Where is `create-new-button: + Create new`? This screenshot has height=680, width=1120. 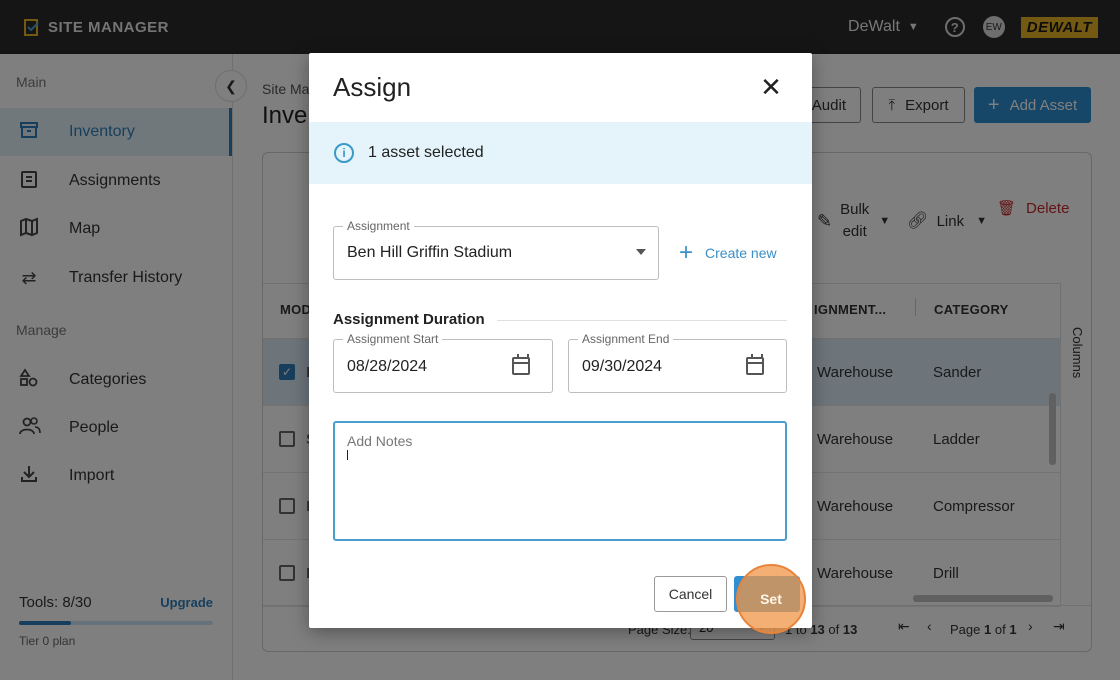
create-new-button: + Create new is located at coordinates (728, 253).